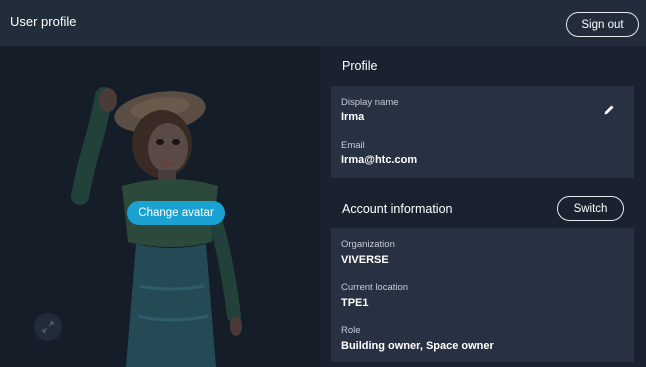 The width and height of the screenshot is (646, 367). Describe the element at coordinates (397, 209) in the screenshot. I see `account-section-title: Account information` at that location.